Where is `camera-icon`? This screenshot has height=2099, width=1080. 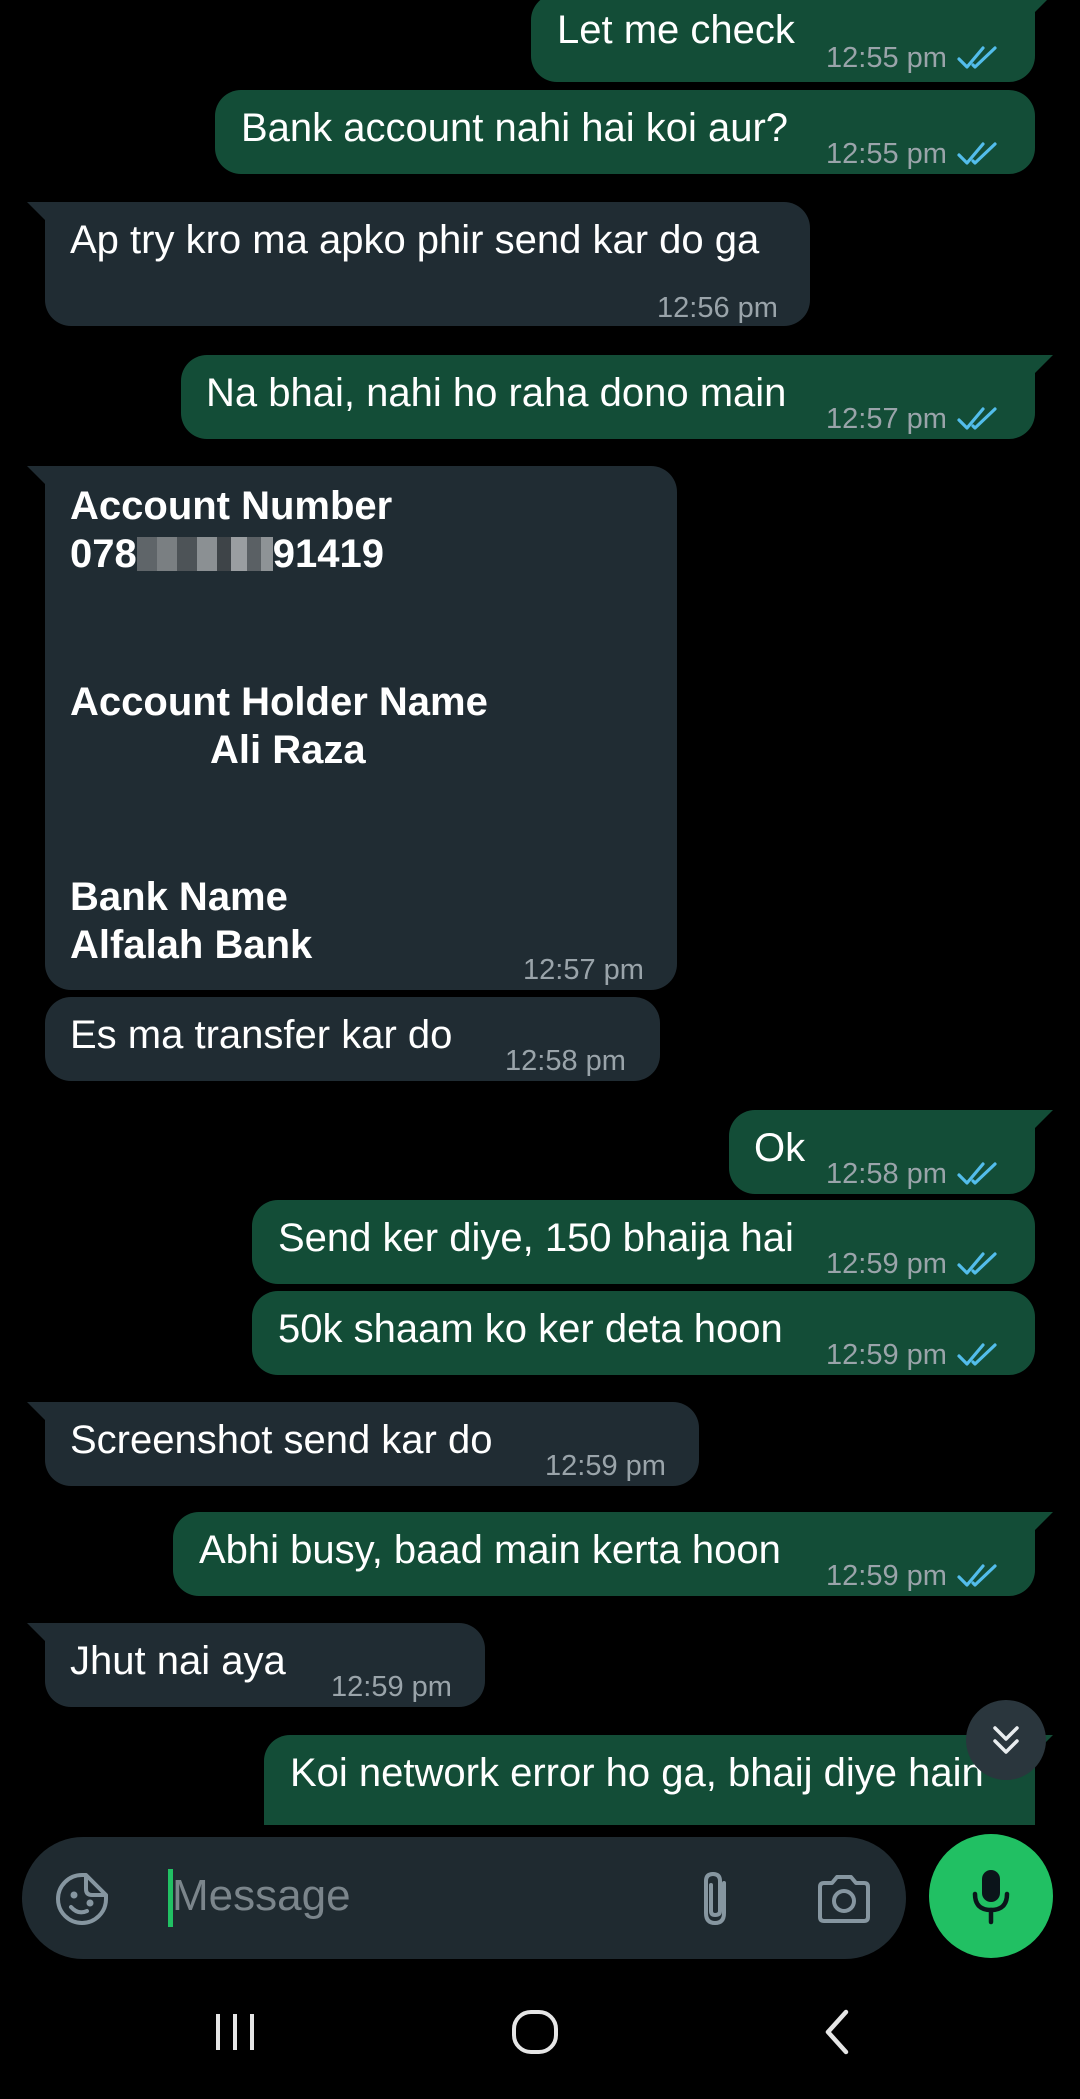 camera-icon is located at coordinates (844, 1899).